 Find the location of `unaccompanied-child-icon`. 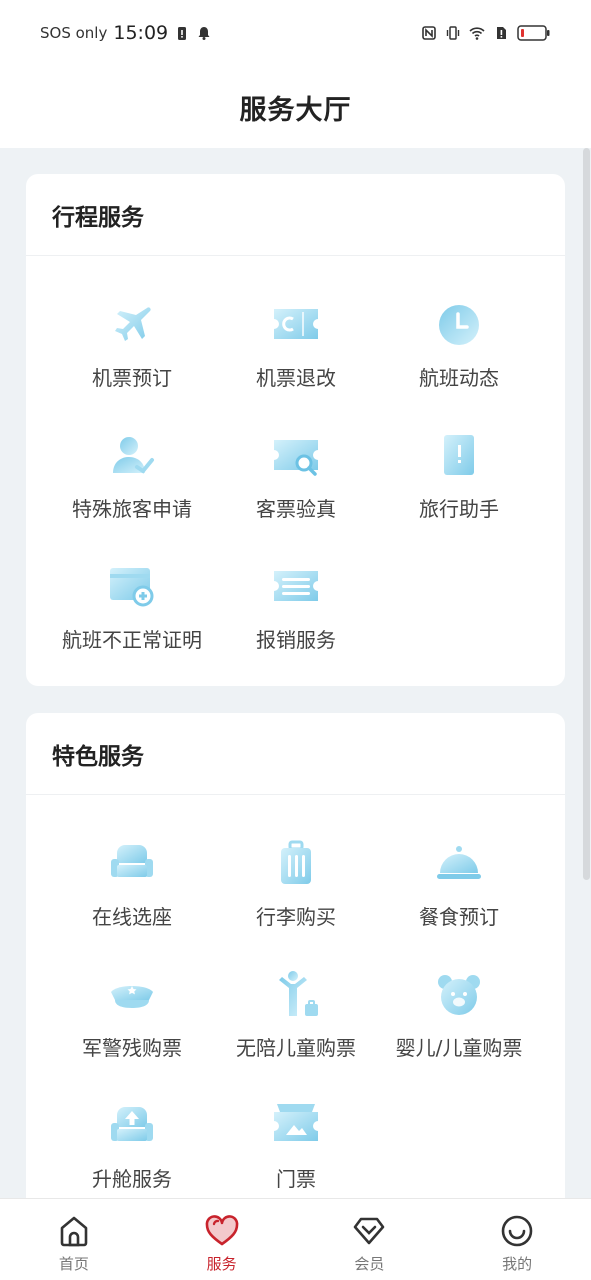

unaccompanied-child-icon is located at coordinates (298, 993).